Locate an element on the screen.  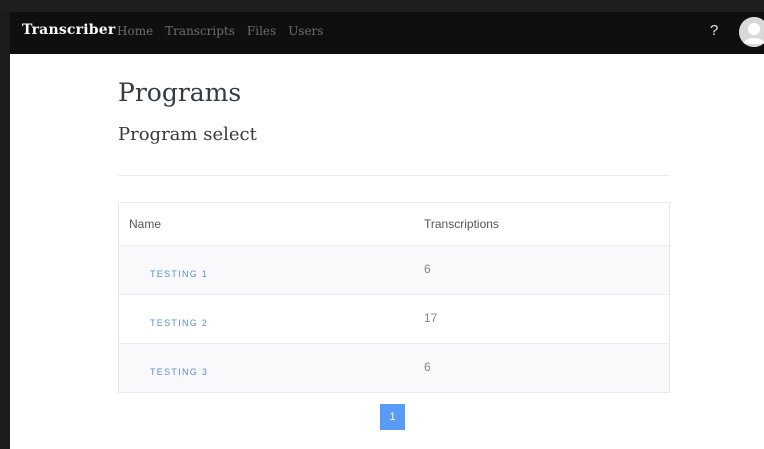
table-row: TESTING 3 6 is located at coordinates (394, 367).